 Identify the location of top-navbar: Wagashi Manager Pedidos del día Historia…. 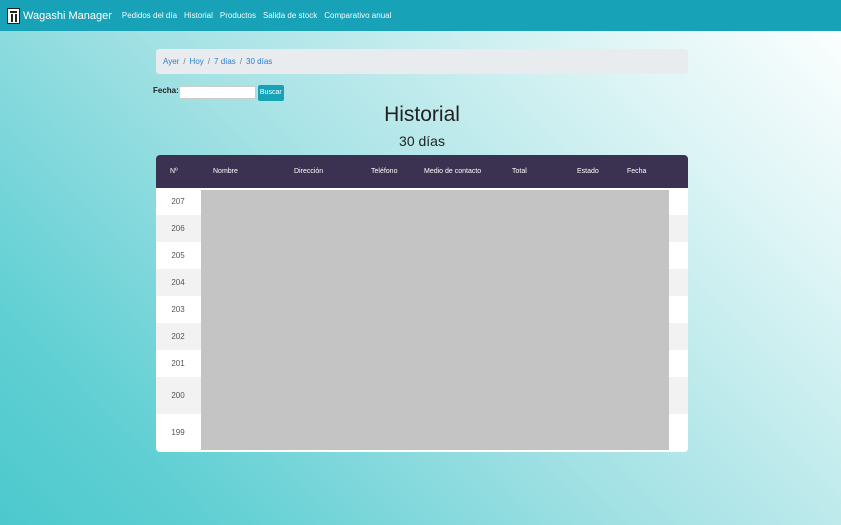
(420, 15).